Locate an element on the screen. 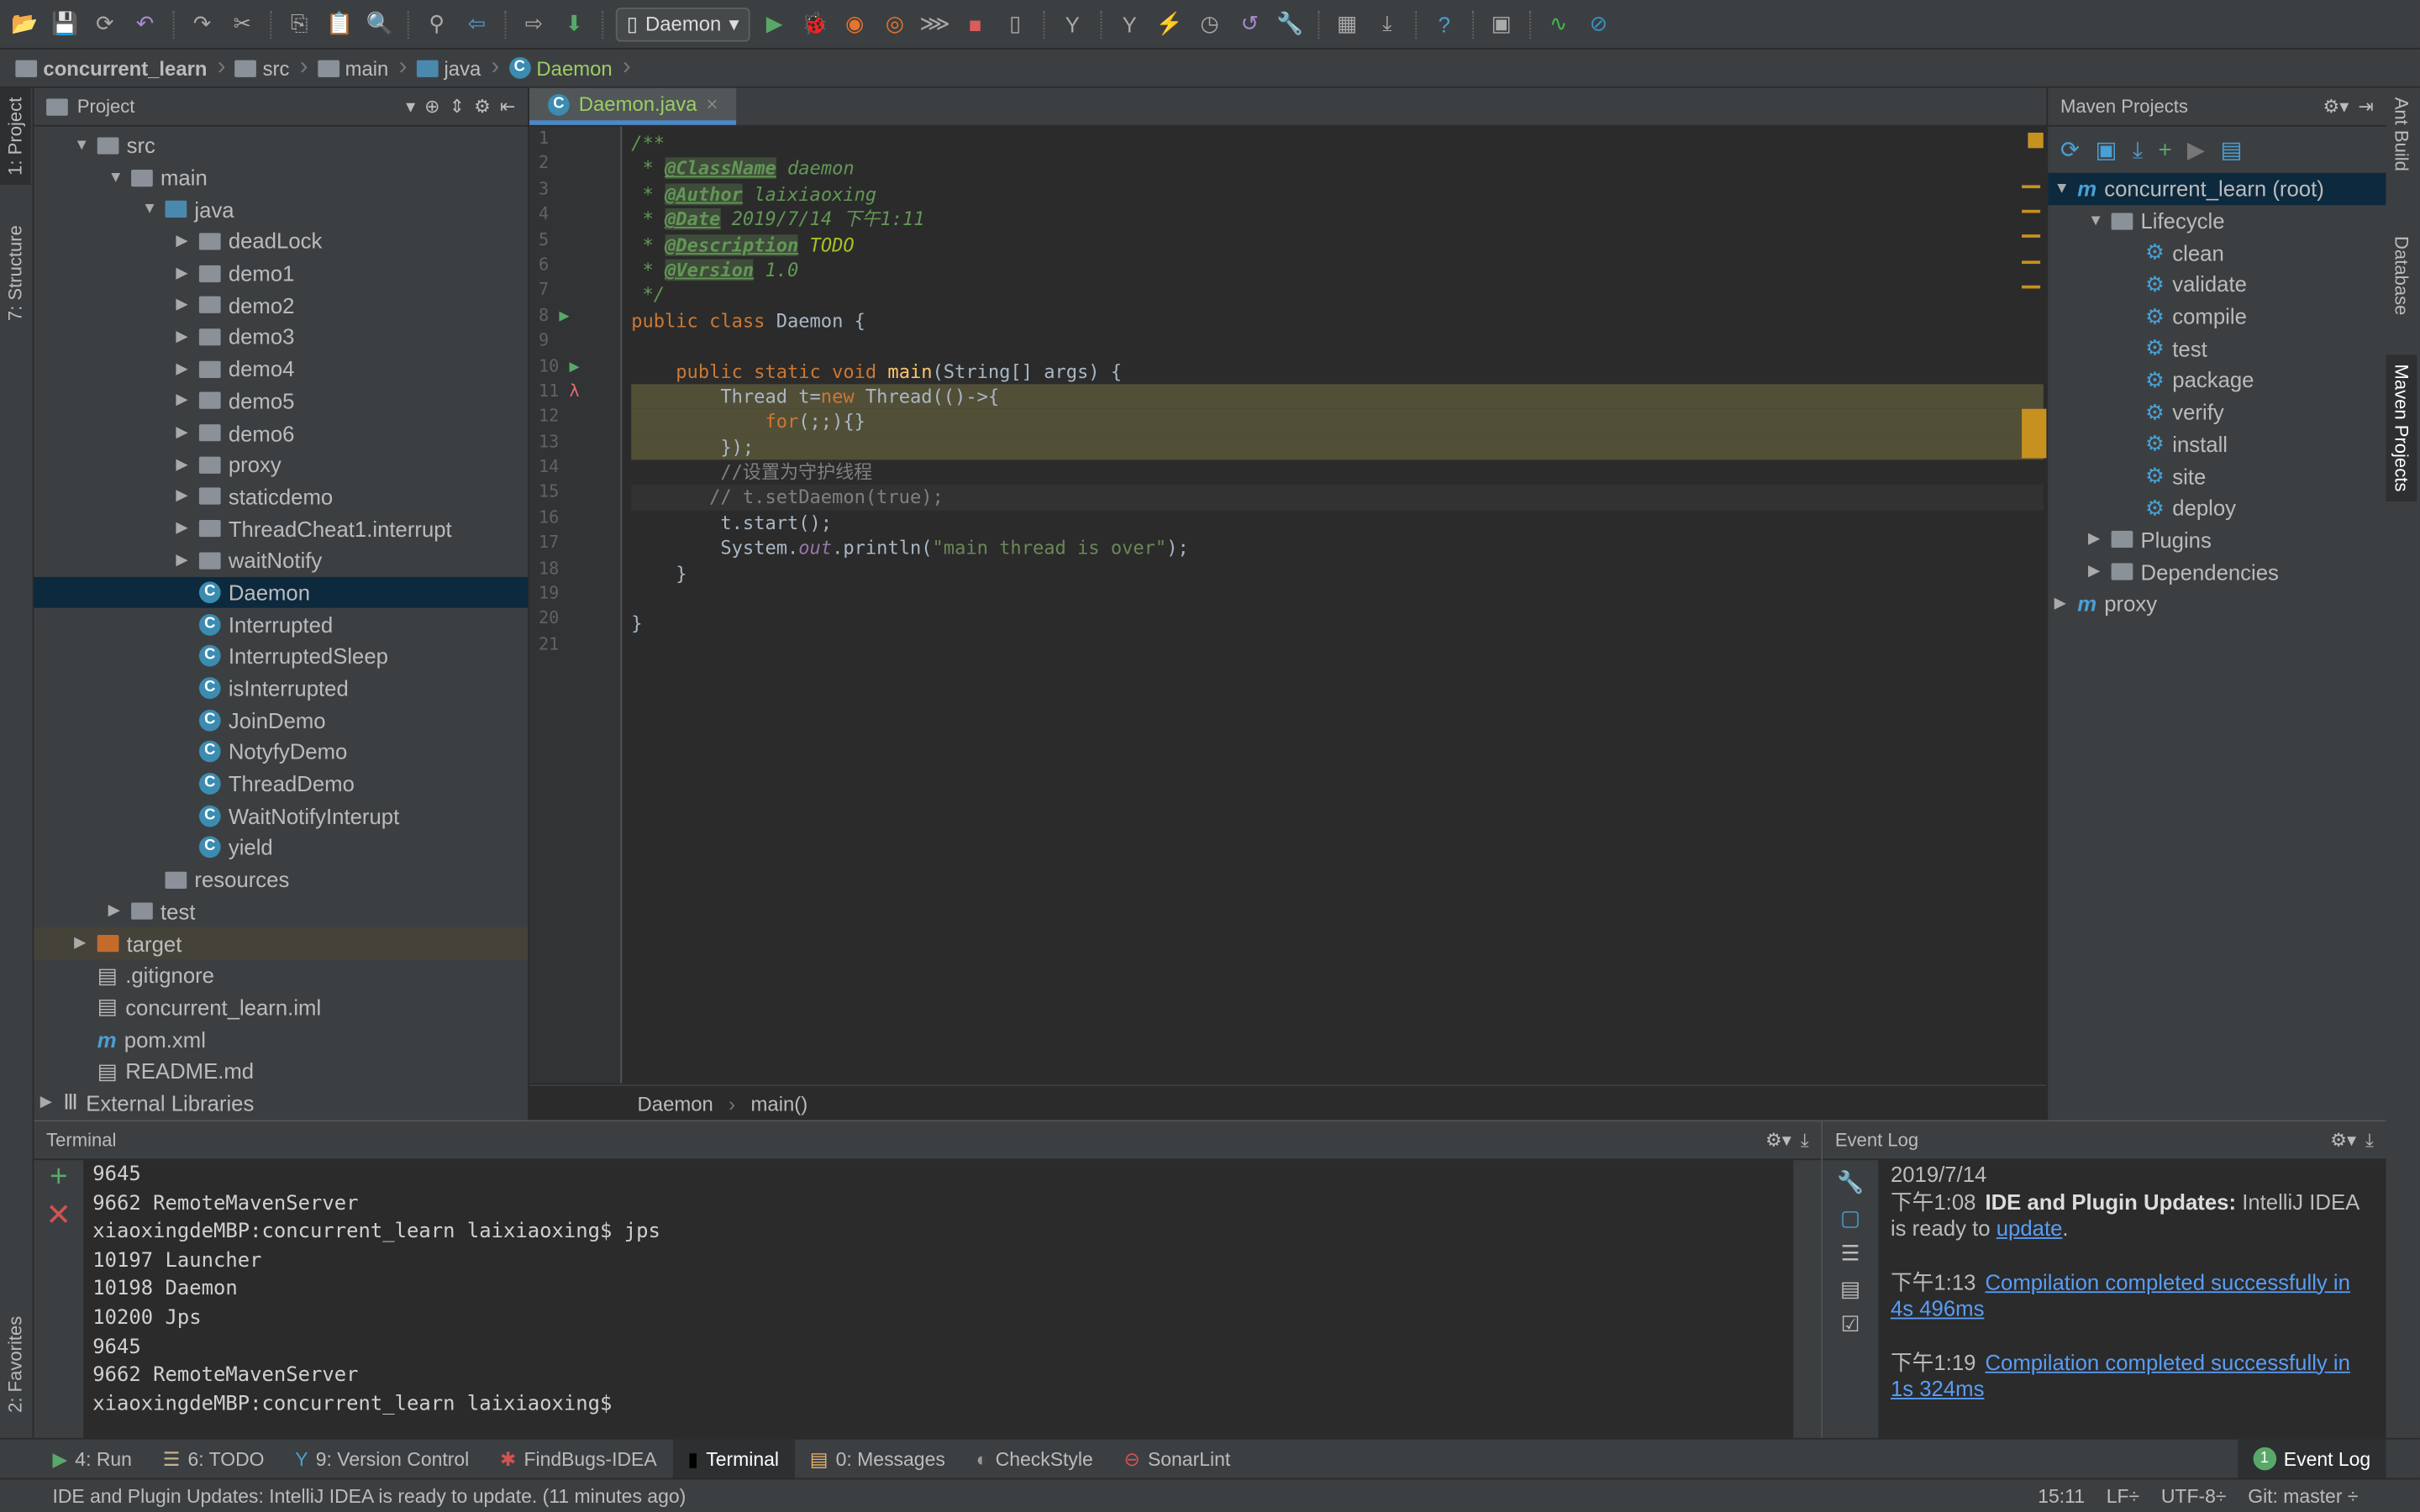  tree-item-deadlock: ▶ deadLock is located at coordinates (281, 241).